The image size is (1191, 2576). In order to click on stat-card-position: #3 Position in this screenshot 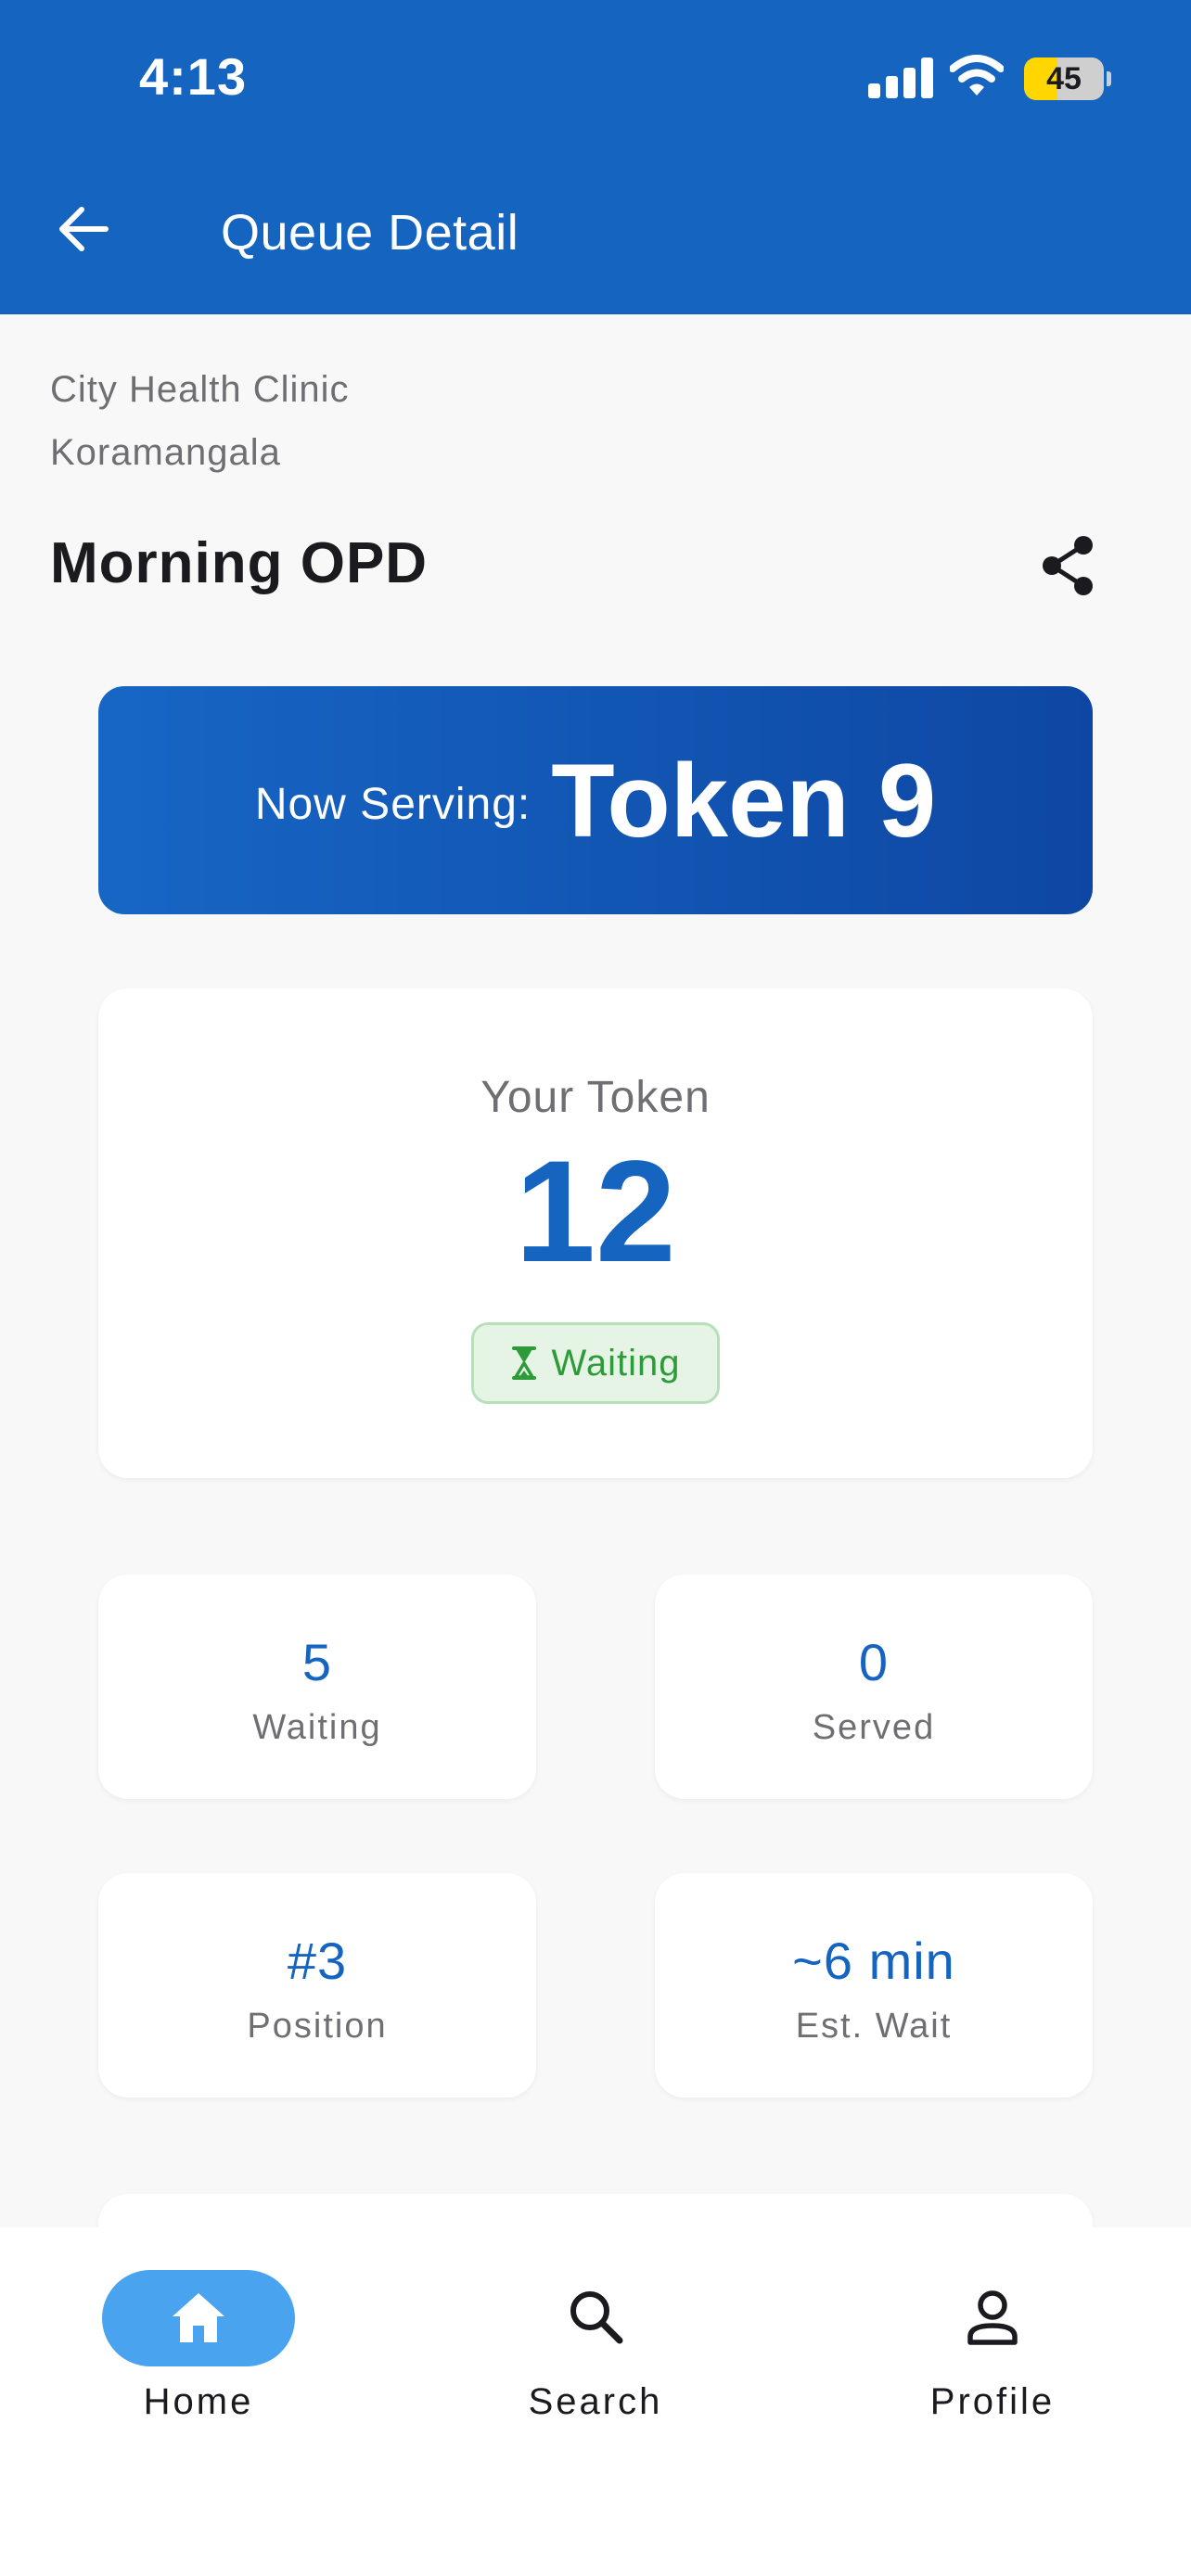, I will do `click(317, 1985)`.